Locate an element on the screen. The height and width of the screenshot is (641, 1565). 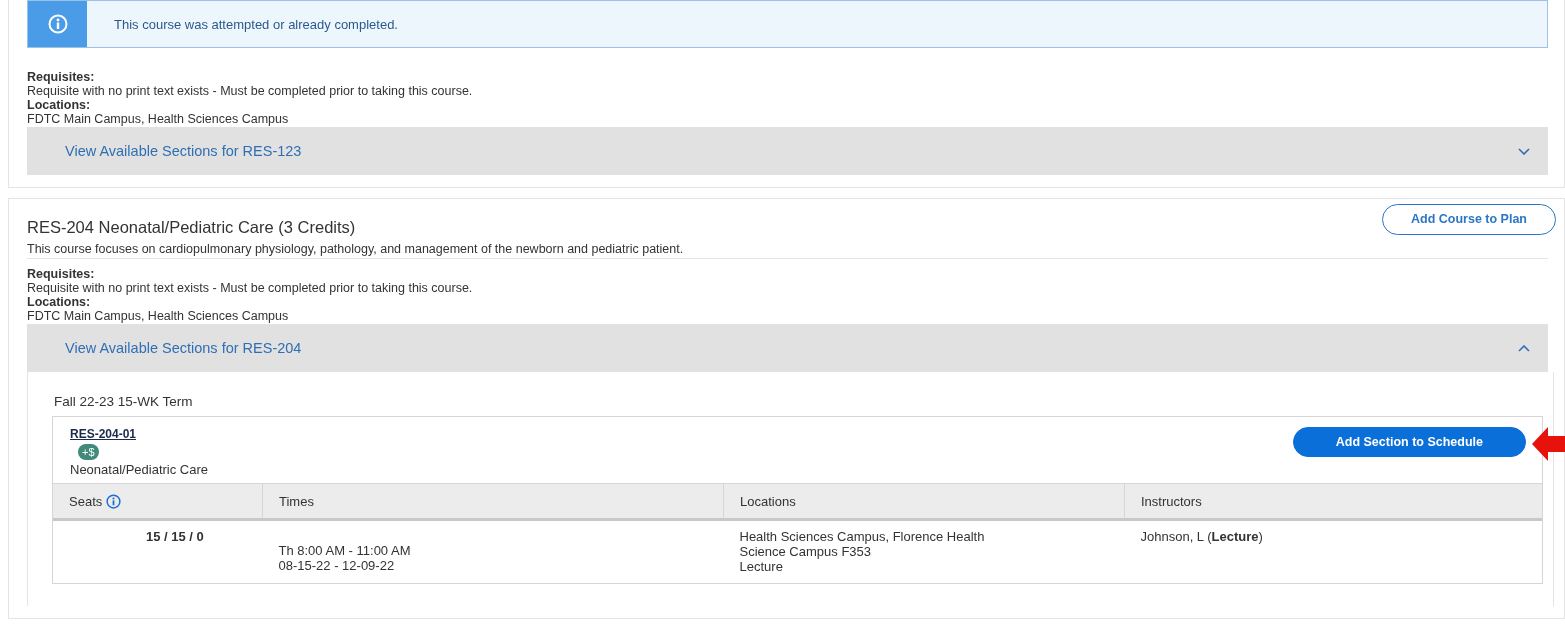
sections-toggle: View Available Sections for RES-123 is located at coordinates (787, 151).